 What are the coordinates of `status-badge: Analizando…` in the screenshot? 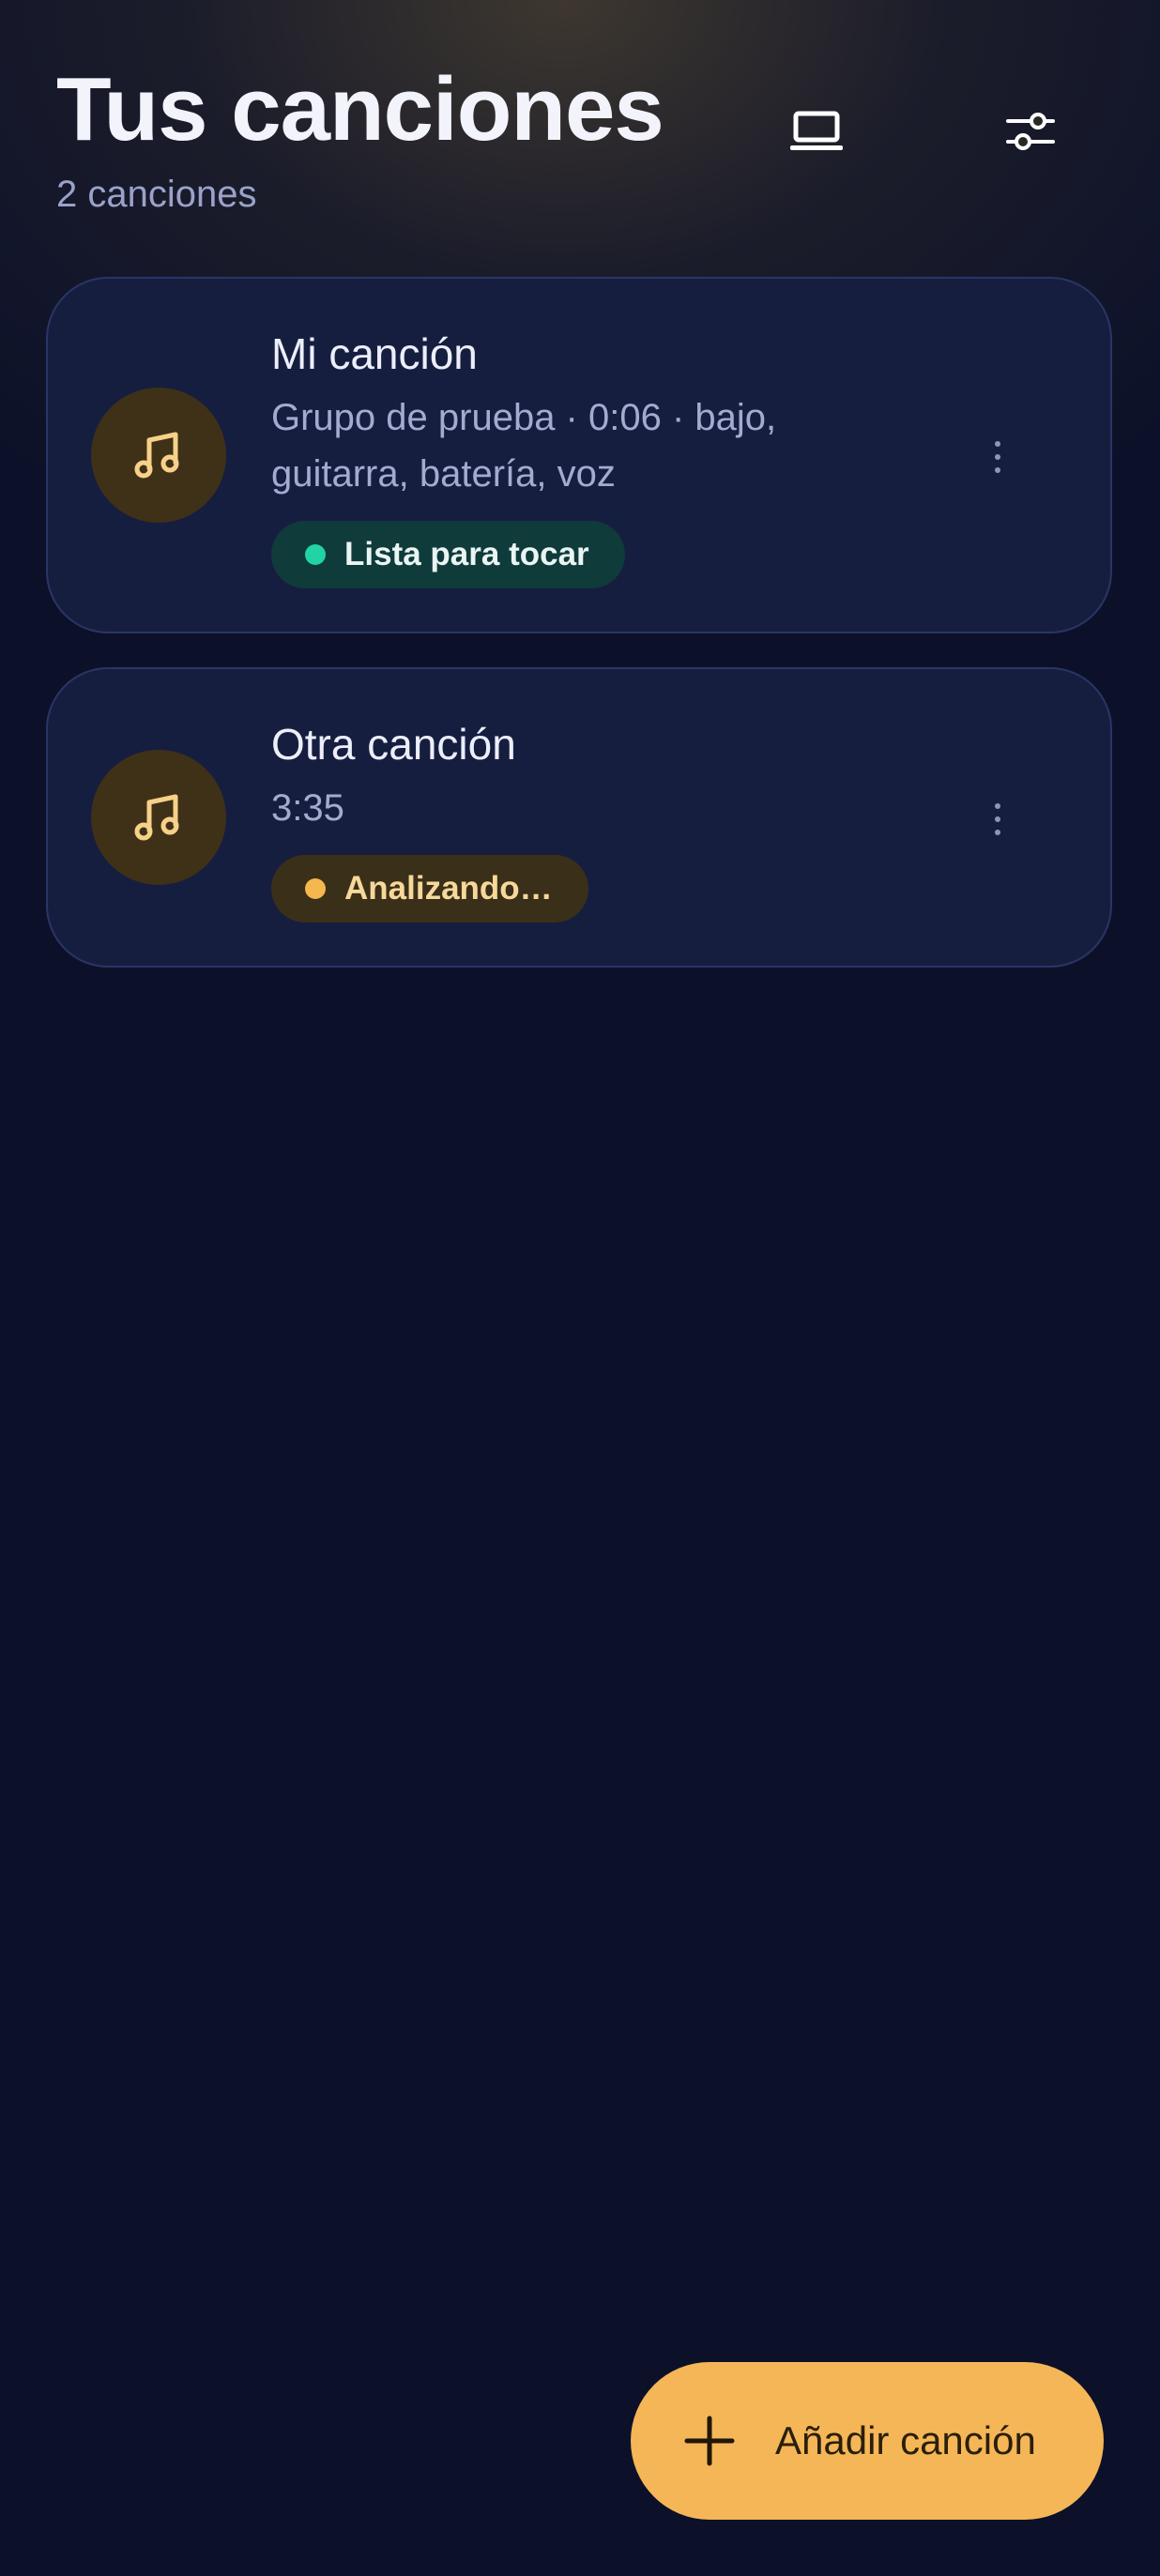 It's located at (429, 888).